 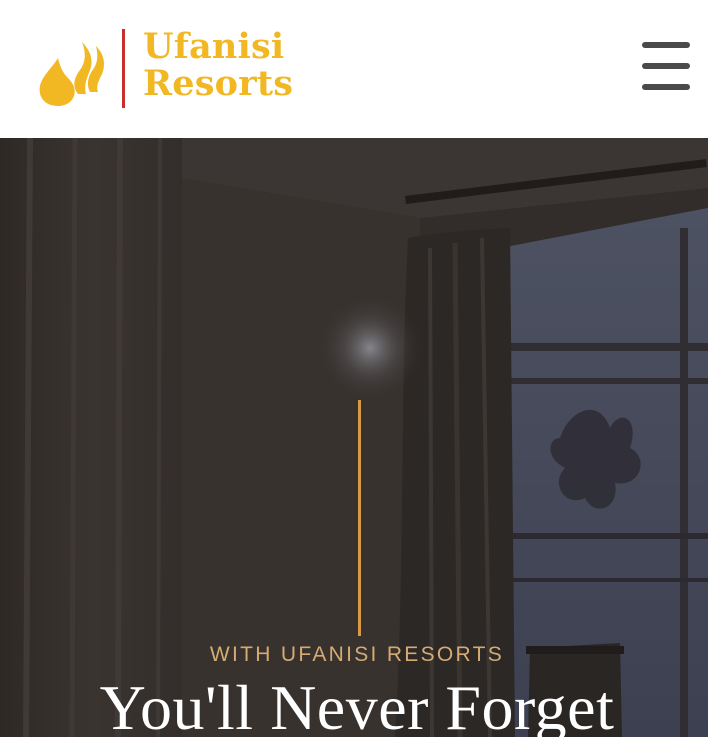 I want to click on logo-wordmark: Ufanisi Resorts, so click(x=218, y=65).